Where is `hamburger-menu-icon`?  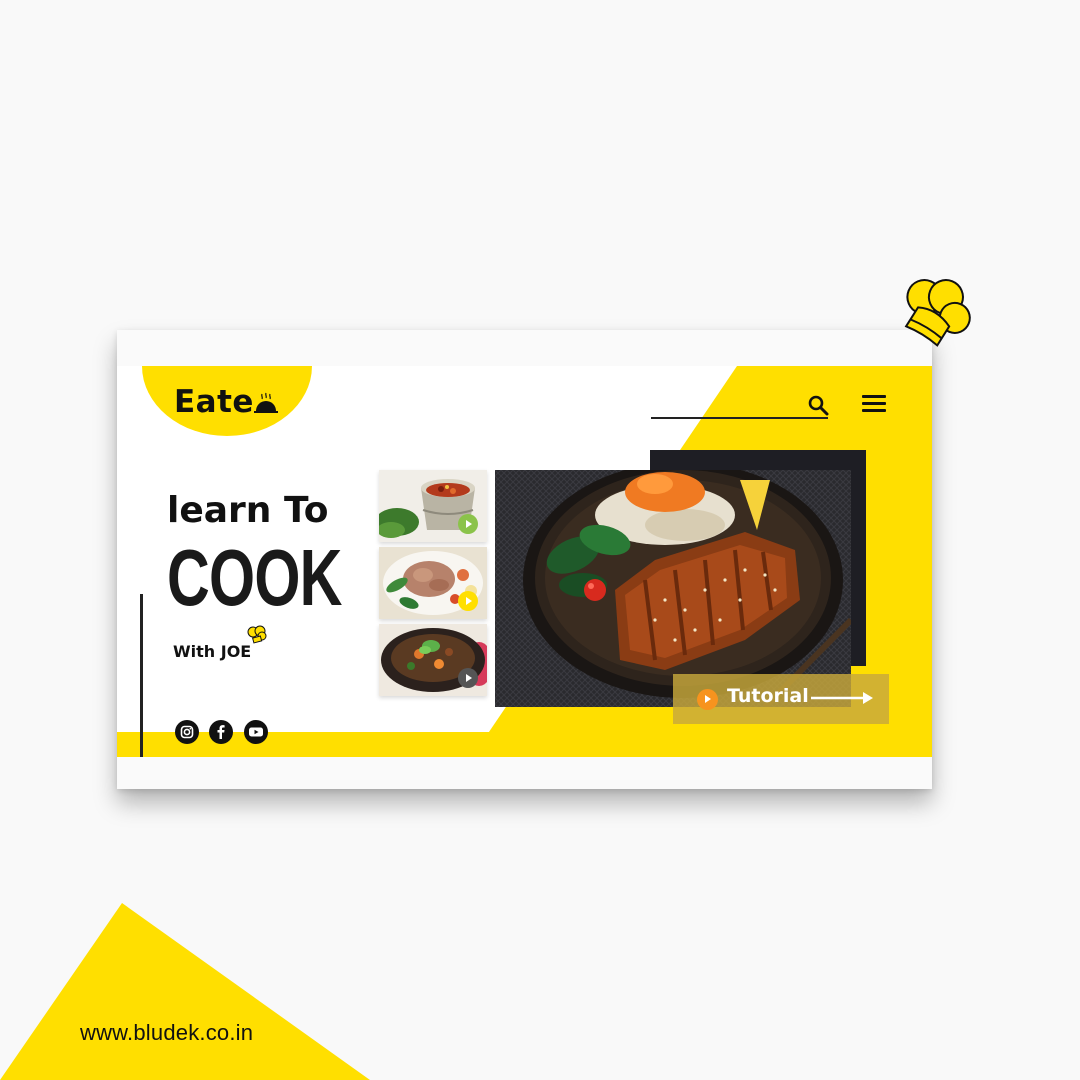 hamburger-menu-icon is located at coordinates (874, 405).